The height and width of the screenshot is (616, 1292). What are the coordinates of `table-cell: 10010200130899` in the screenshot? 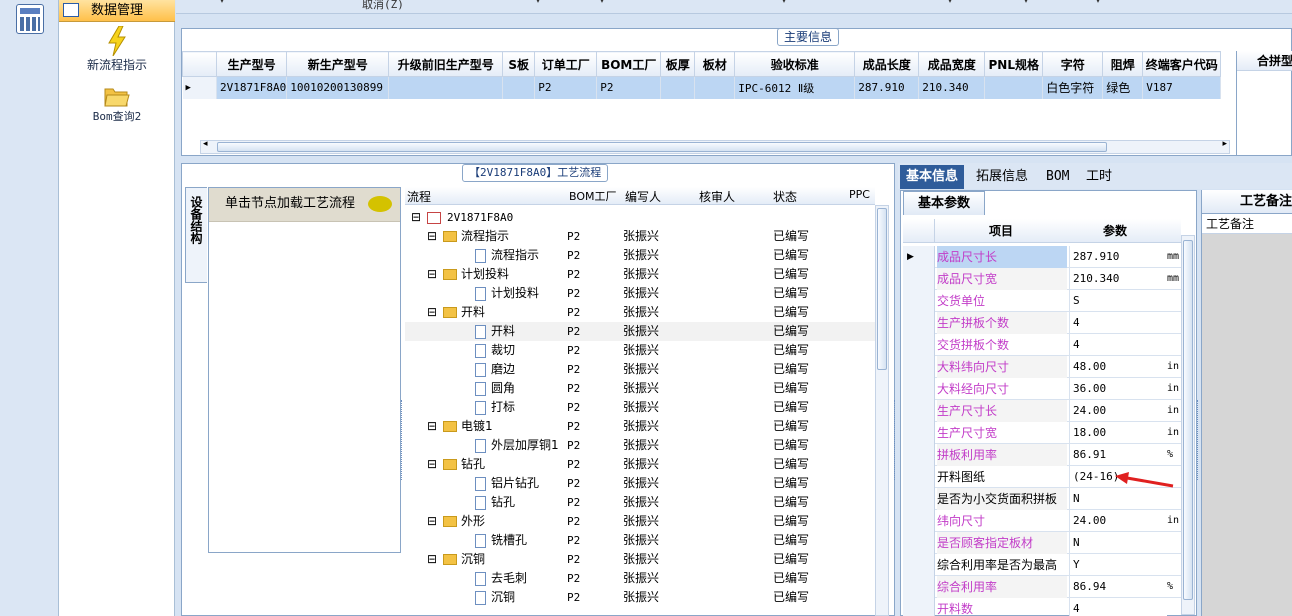 It's located at (338, 87).